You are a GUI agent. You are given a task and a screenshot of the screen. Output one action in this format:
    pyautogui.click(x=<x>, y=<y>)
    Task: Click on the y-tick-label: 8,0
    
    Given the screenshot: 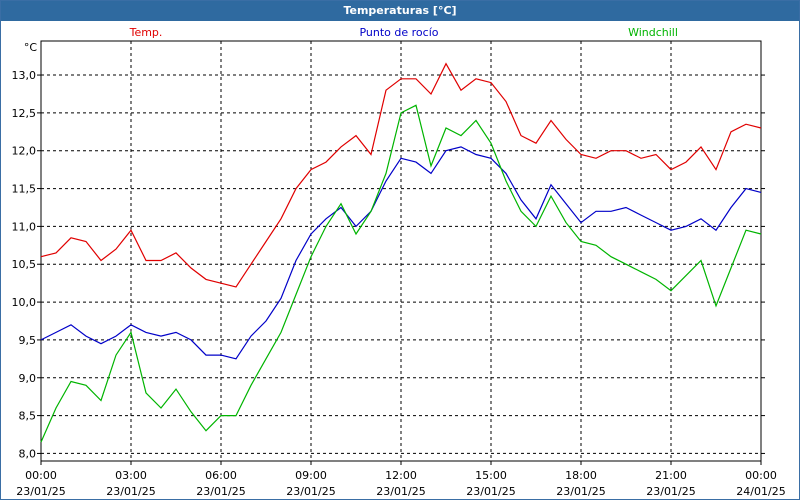 What is the action you would take?
    pyautogui.click(x=28, y=453)
    